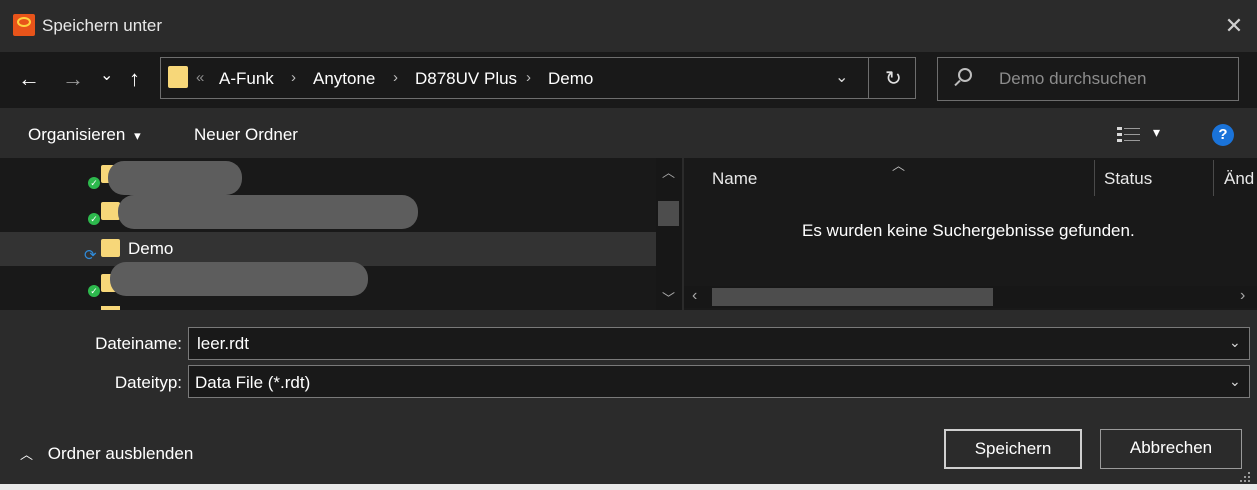 This screenshot has height=490, width=1257. I want to click on filetype-value: Data File (*.rdt), so click(253, 382).